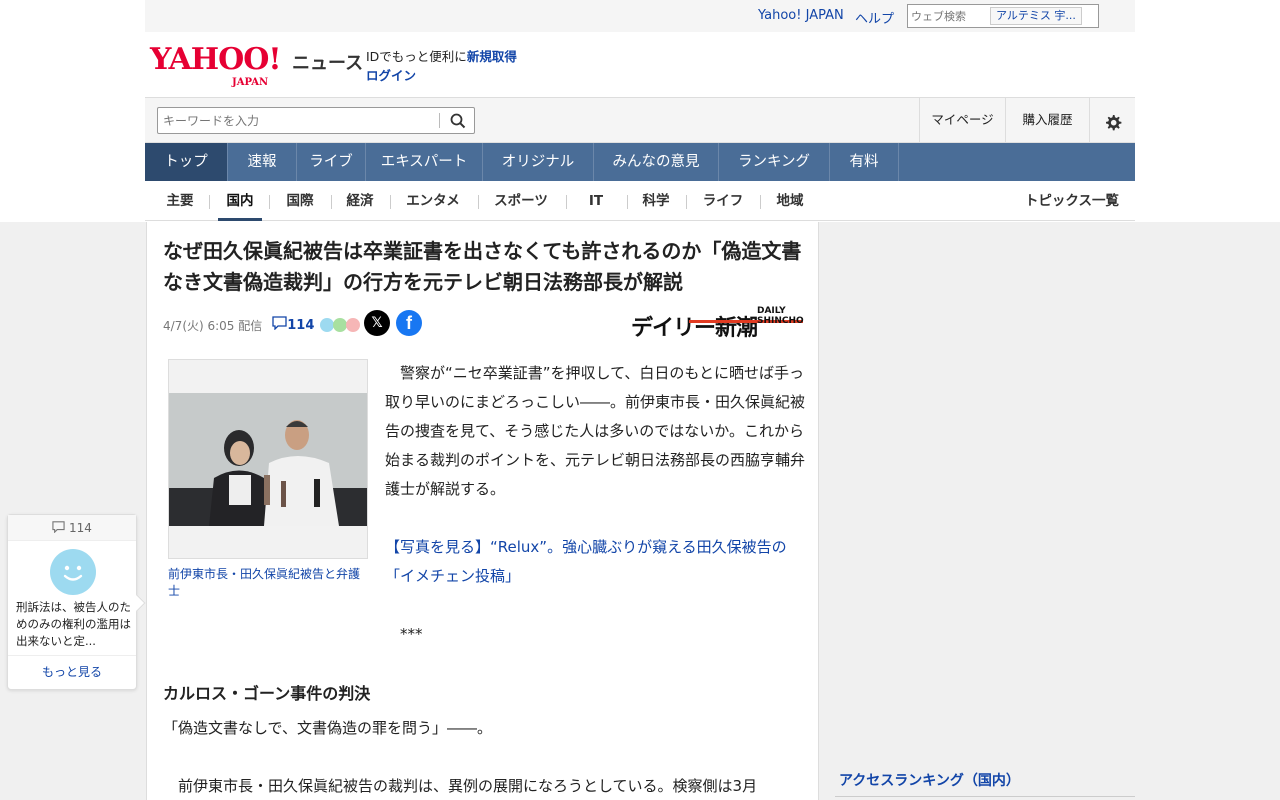  Describe the element at coordinates (327, 728) in the screenshot. I see `body-paragraph: 「偽造文書なしで、文書偽造の罪を問う」――。` at that location.